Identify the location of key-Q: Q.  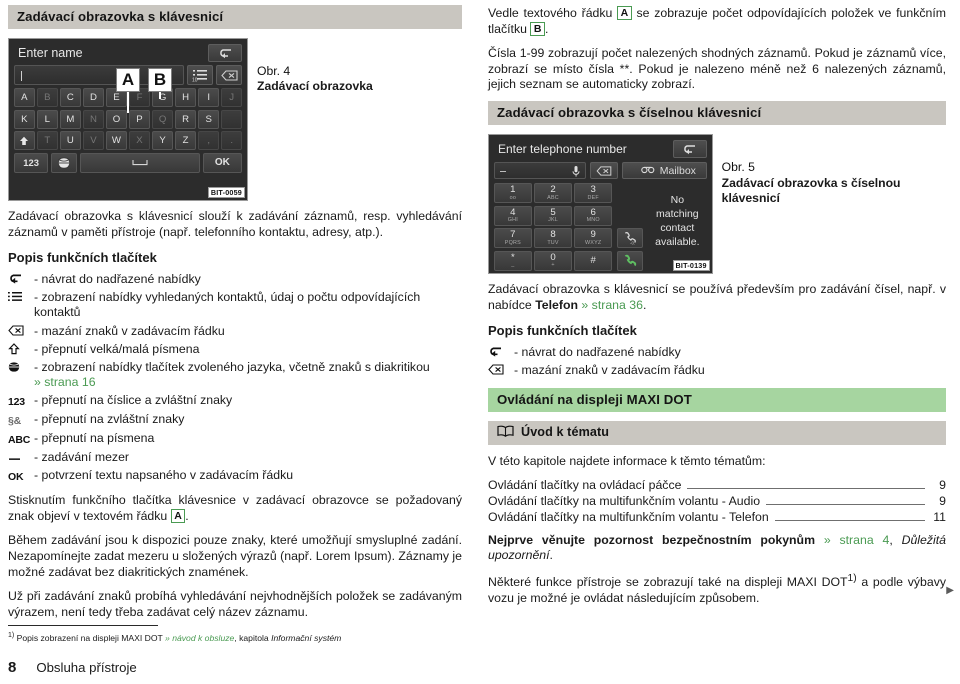
(162, 119).